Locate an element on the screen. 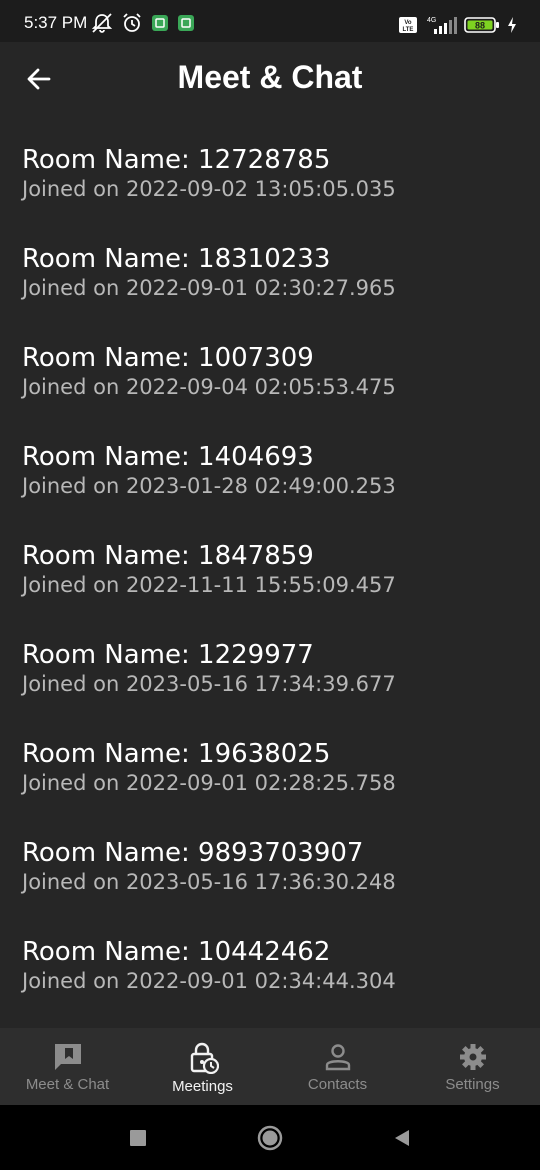 The width and height of the screenshot is (540, 1170). room-joined-date: Joined on 2022-09-04 02:05:53.475 is located at coordinates (209, 387).